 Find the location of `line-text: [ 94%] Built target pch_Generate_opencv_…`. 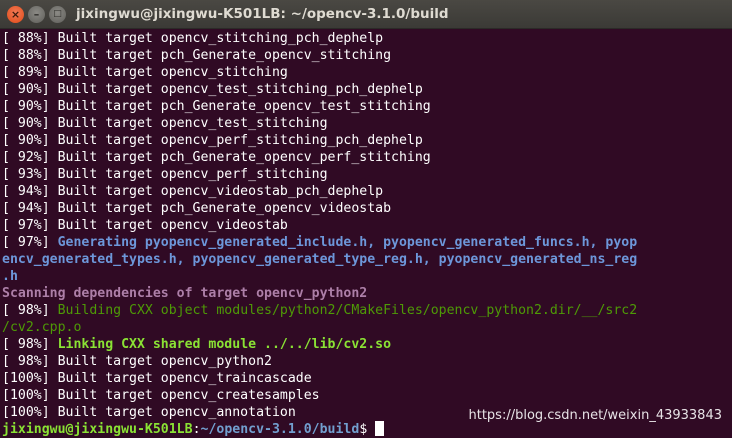

line-text: [ 94%] Built target pch_Generate_opencv_… is located at coordinates (197, 208).